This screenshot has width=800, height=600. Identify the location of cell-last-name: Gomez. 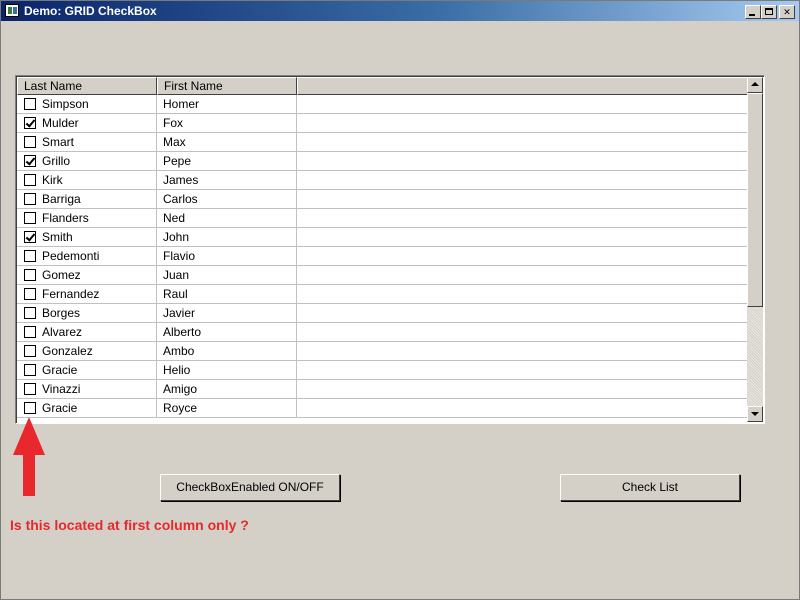
(87, 275).